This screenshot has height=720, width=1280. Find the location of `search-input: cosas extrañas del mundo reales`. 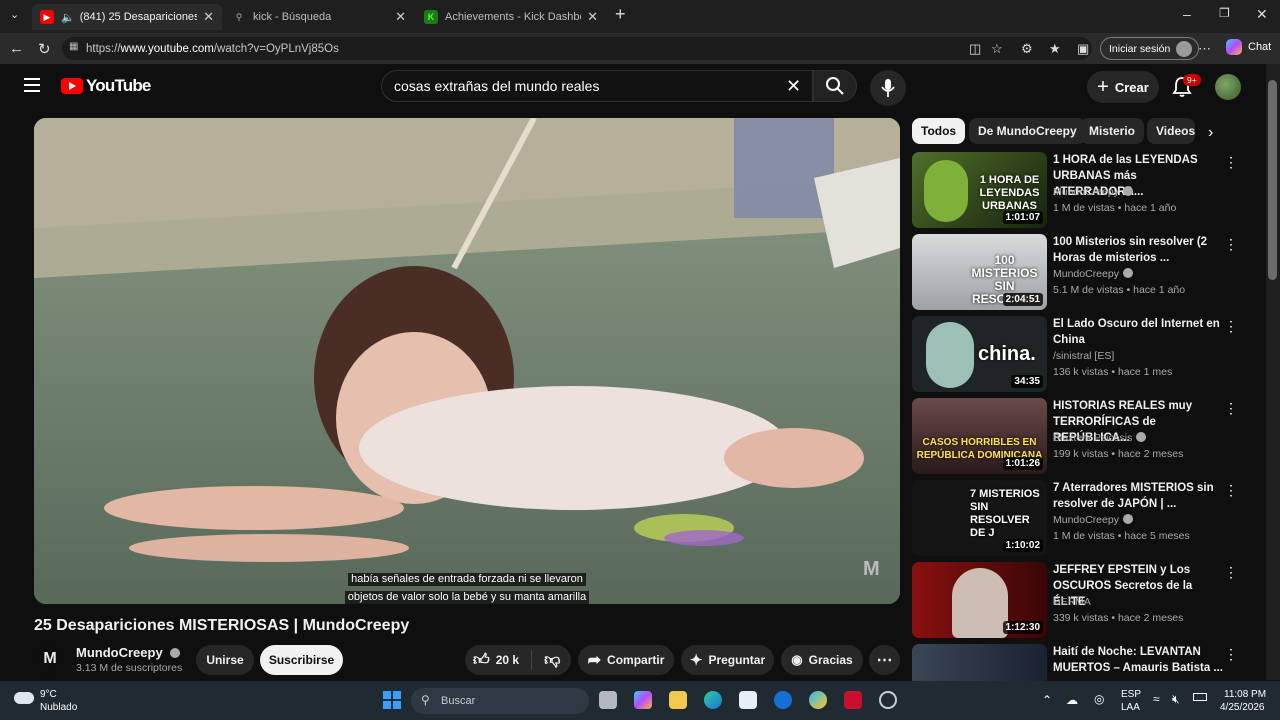

search-input: cosas extrañas del mundo reales is located at coordinates (597, 86).